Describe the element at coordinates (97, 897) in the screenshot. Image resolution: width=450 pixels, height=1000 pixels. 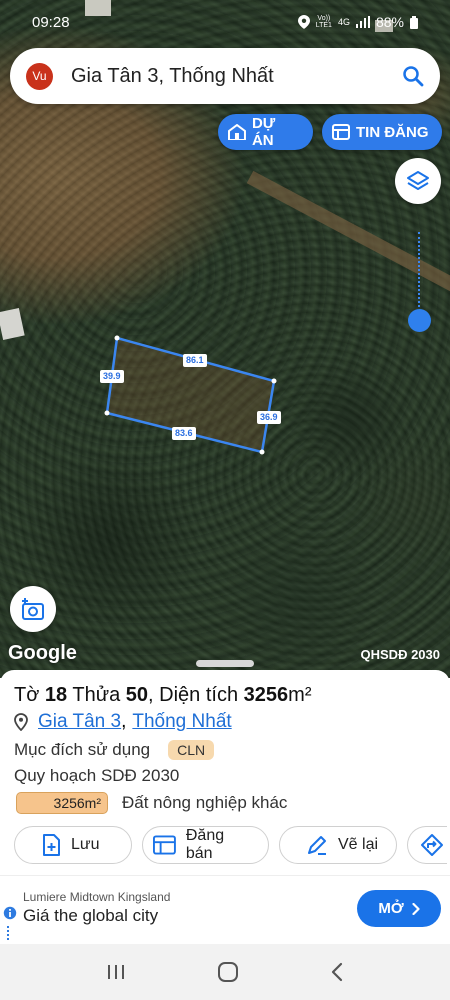
I see `ad-advertiser: Lumiere Midtown Kingsland` at that location.